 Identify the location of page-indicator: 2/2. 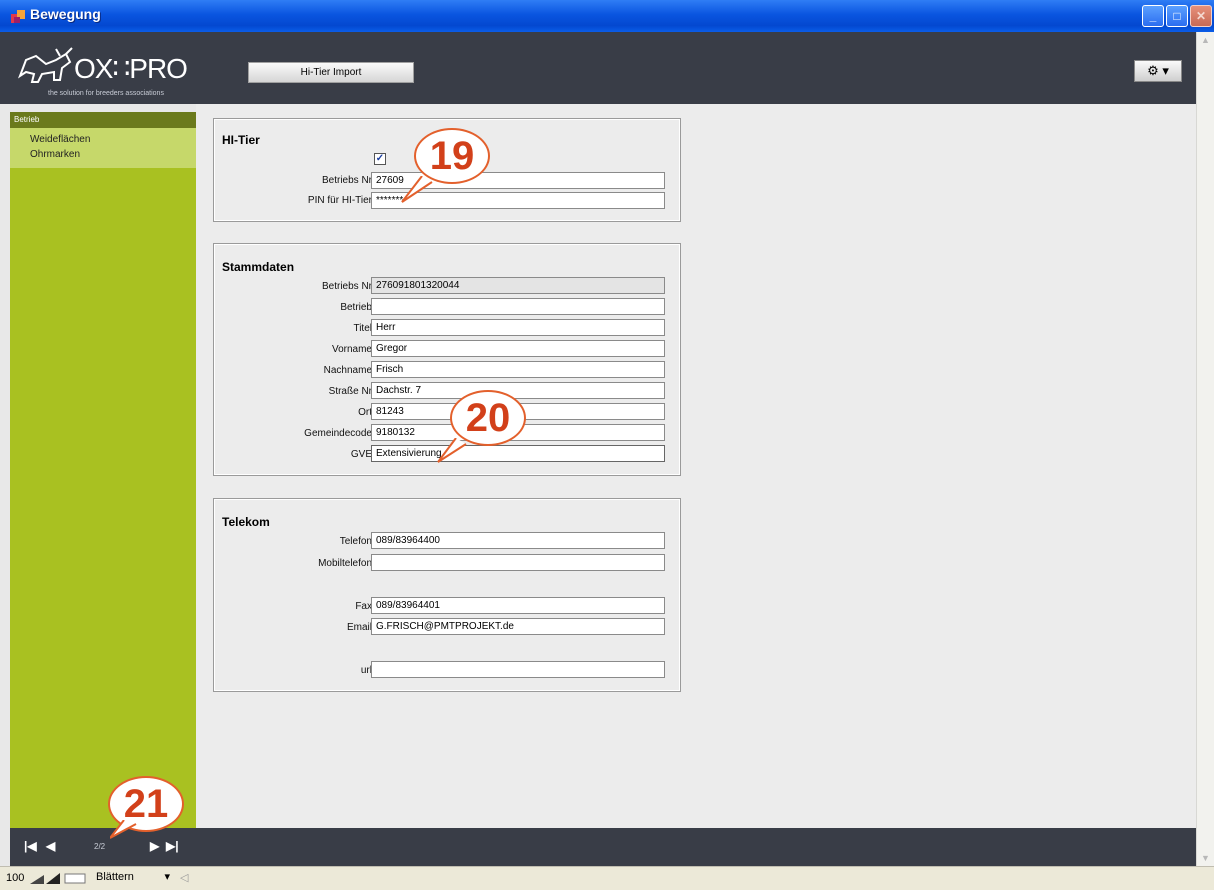
(100, 846).